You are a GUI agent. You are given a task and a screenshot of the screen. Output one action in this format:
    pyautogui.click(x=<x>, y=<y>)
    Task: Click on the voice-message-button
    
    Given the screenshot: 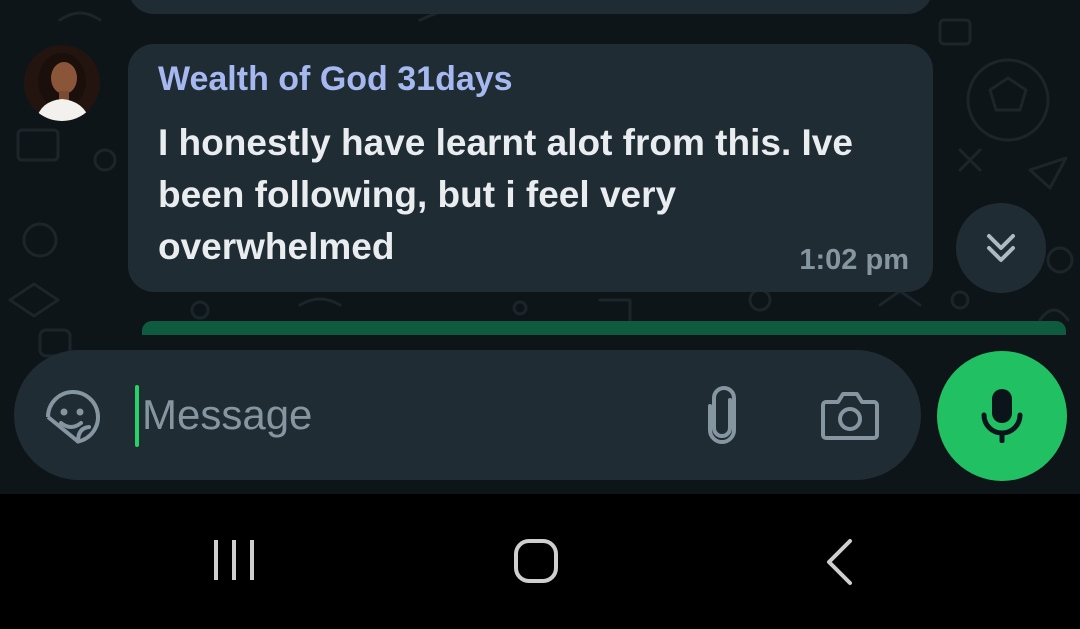 What is the action you would take?
    pyautogui.click(x=1002, y=416)
    